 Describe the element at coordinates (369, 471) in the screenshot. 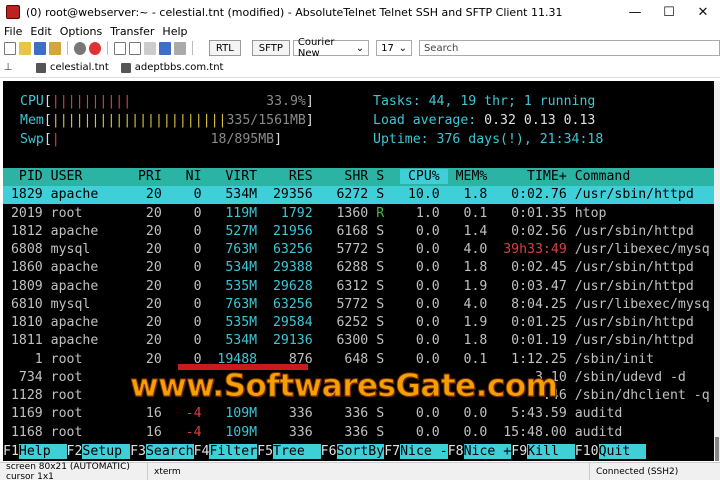

I see `terminal-type: xterm` at that location.